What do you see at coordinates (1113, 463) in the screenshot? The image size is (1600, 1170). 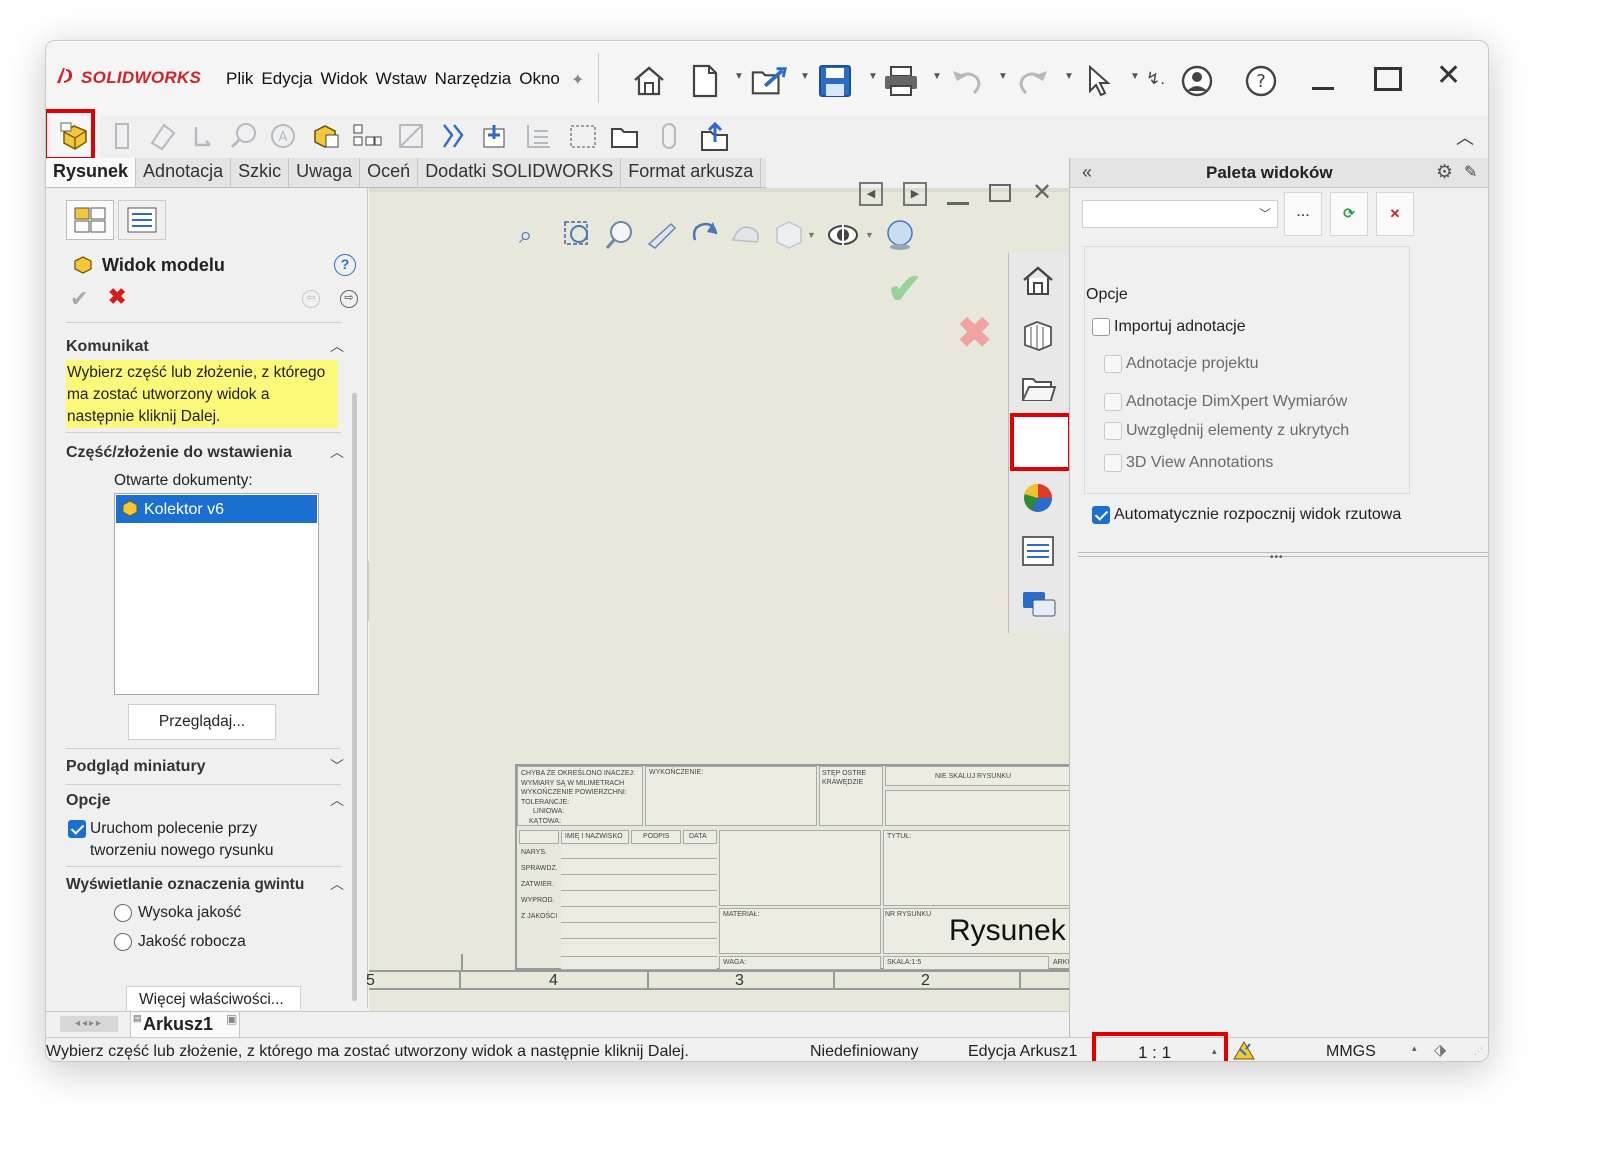 I see `view3d-checkbox` at bounding box center [1113, 463].